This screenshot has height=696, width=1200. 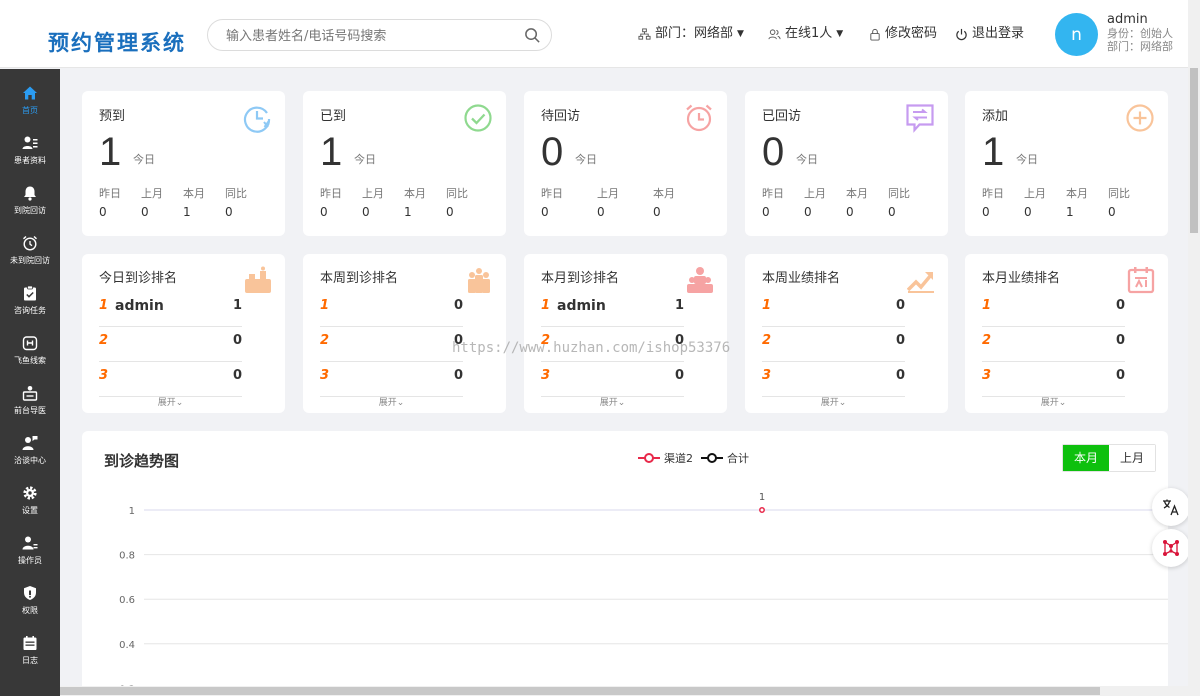 What do you see at coordinates (30, 600) in the screenshot?
I see `sidebar-item-permissions: 权限` at bounding box center [30, 600].